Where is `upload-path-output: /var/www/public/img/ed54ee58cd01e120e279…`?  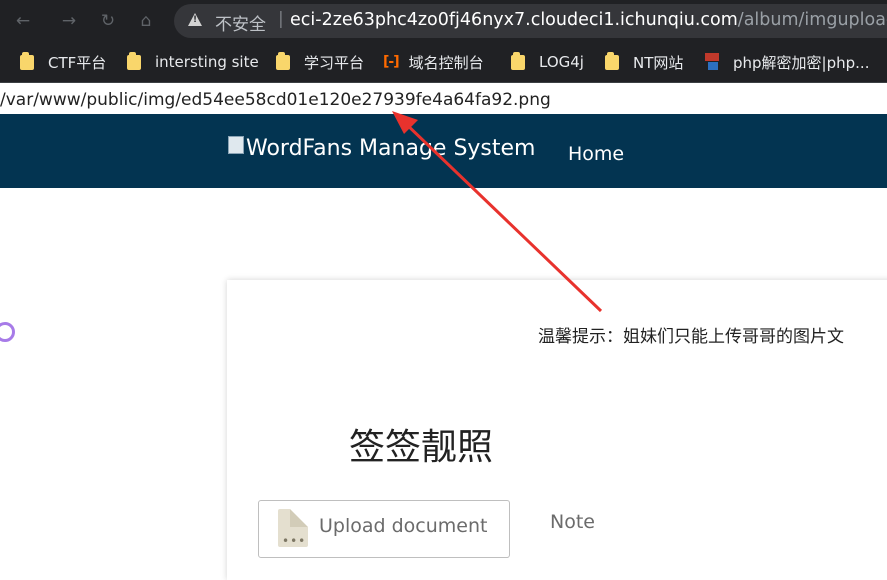 upload-path-output: /var/www/public/img/ed54ee58cd01e120e279… is located at coordinates (275, 100).